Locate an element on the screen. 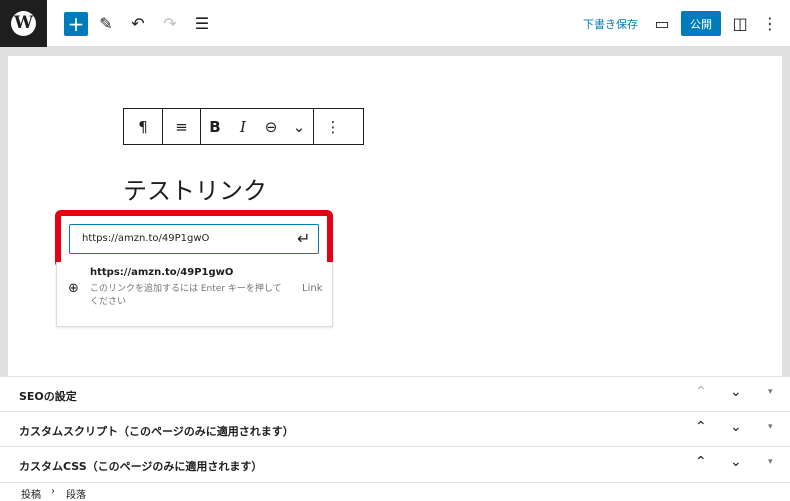 The height and width of the screenshot is (501, 790). suggestion-description: このリンクを追加するには Enter キーを押してください is located at coordinates (186, 295).